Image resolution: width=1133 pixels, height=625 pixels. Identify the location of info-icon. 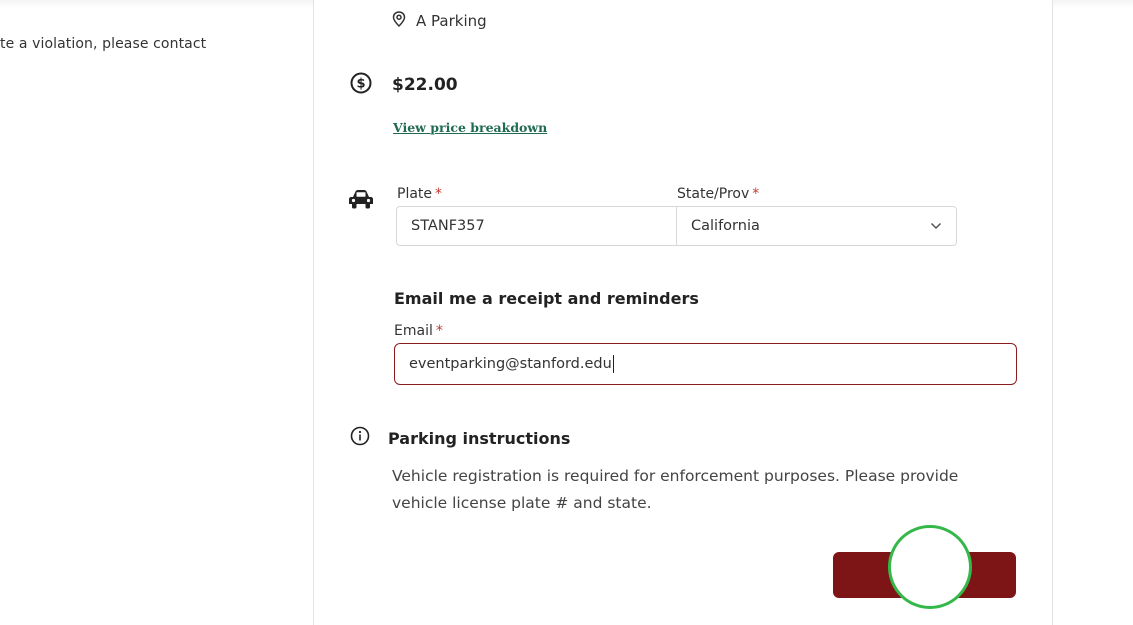
(360, 438).